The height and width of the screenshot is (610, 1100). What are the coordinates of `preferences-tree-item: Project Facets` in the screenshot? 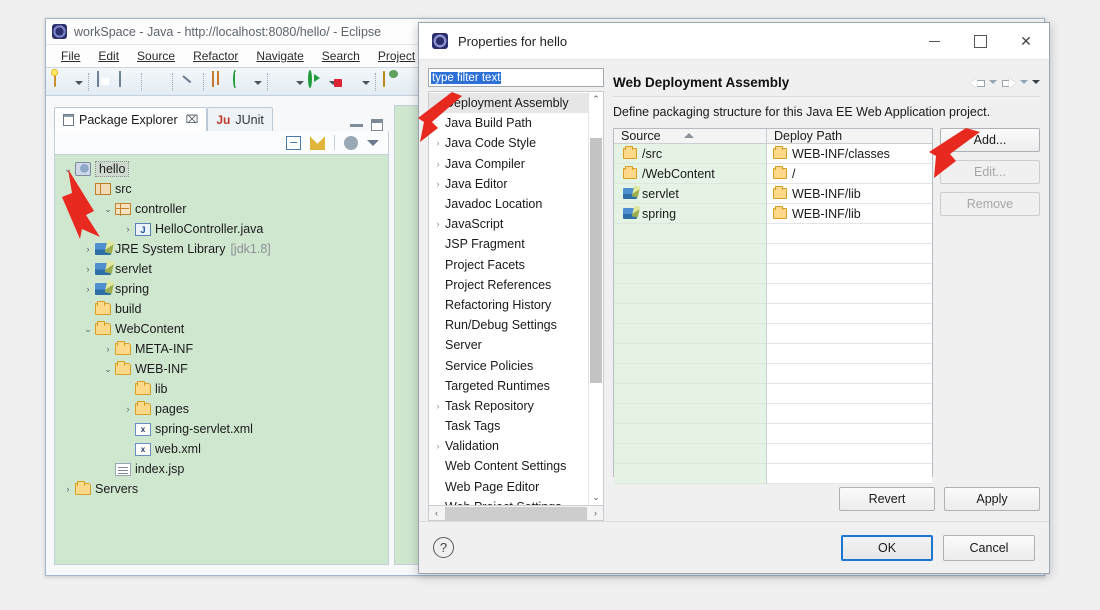 It's located at (508, 265).